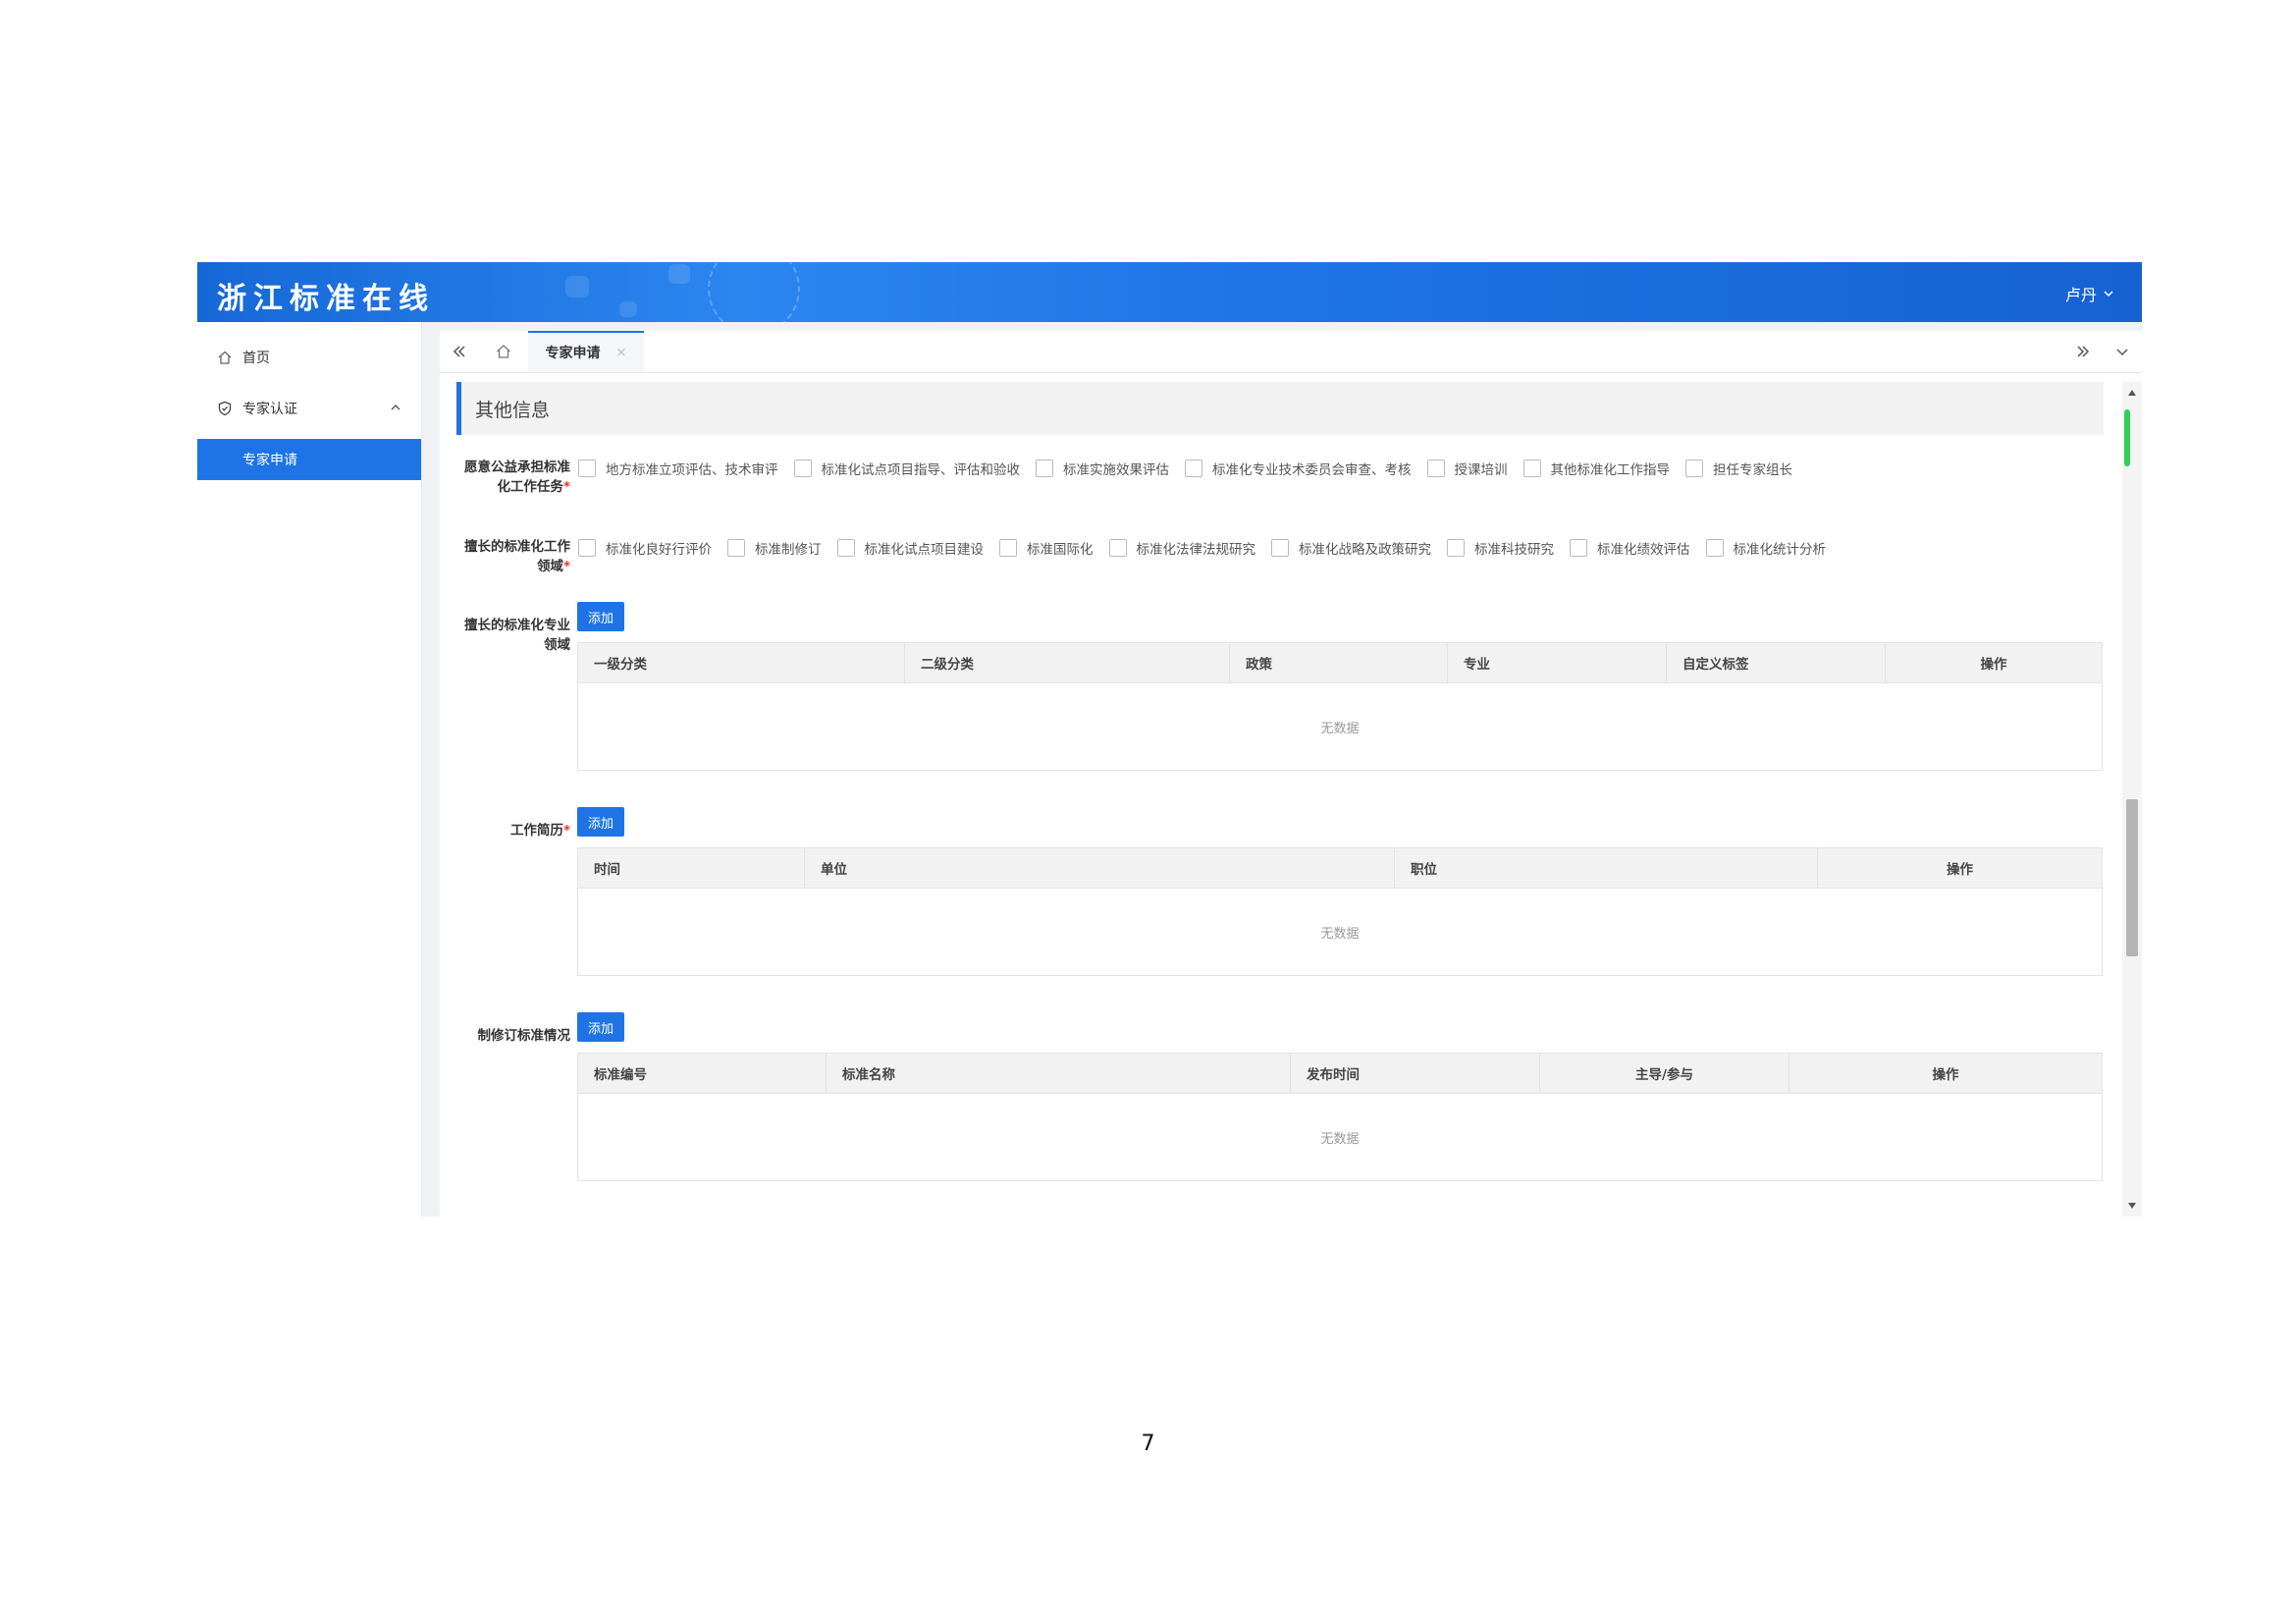 Image resolution: width=2296 pixels, height=1624 pixels. I want to click on resume-table: 时间 单位 职位 操作 无数据, so click(1340, 911).